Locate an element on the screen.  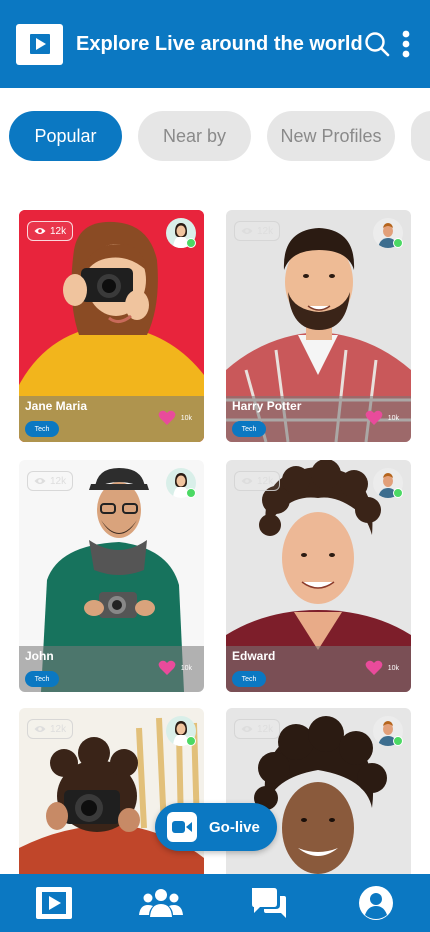
more-vertical-icon is located at coordinates (406, 44).